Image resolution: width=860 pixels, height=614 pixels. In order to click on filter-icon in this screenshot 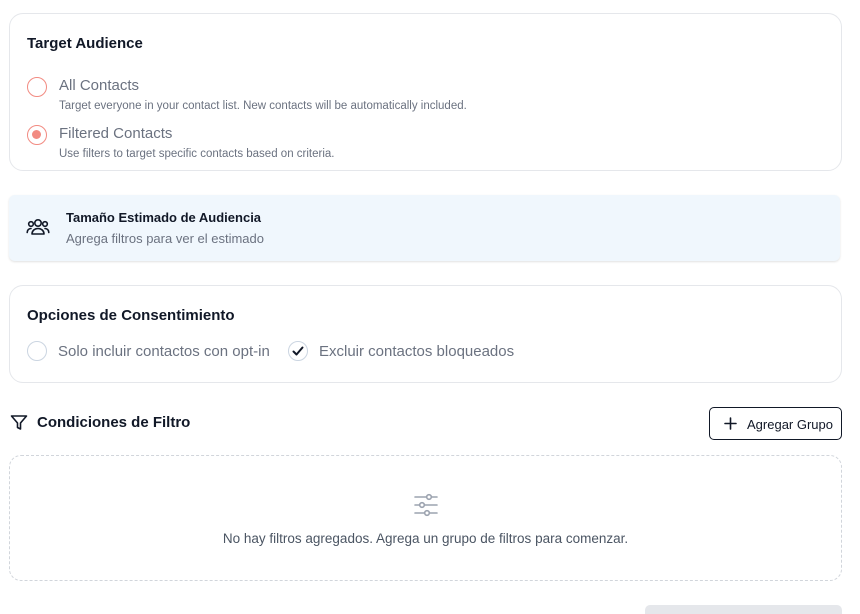, I will do `click(19, 422)`.